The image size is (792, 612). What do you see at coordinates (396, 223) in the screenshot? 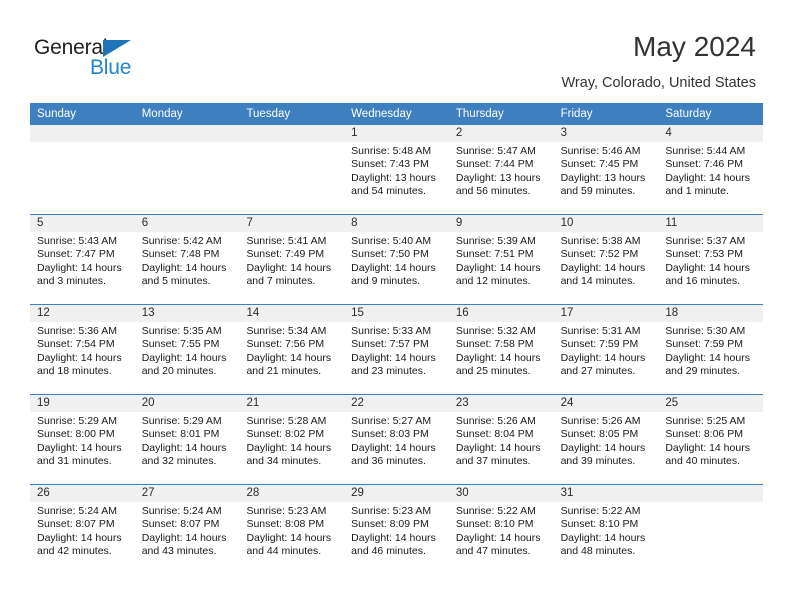
I see `day-number: 8` at bounding box center [396, 223].